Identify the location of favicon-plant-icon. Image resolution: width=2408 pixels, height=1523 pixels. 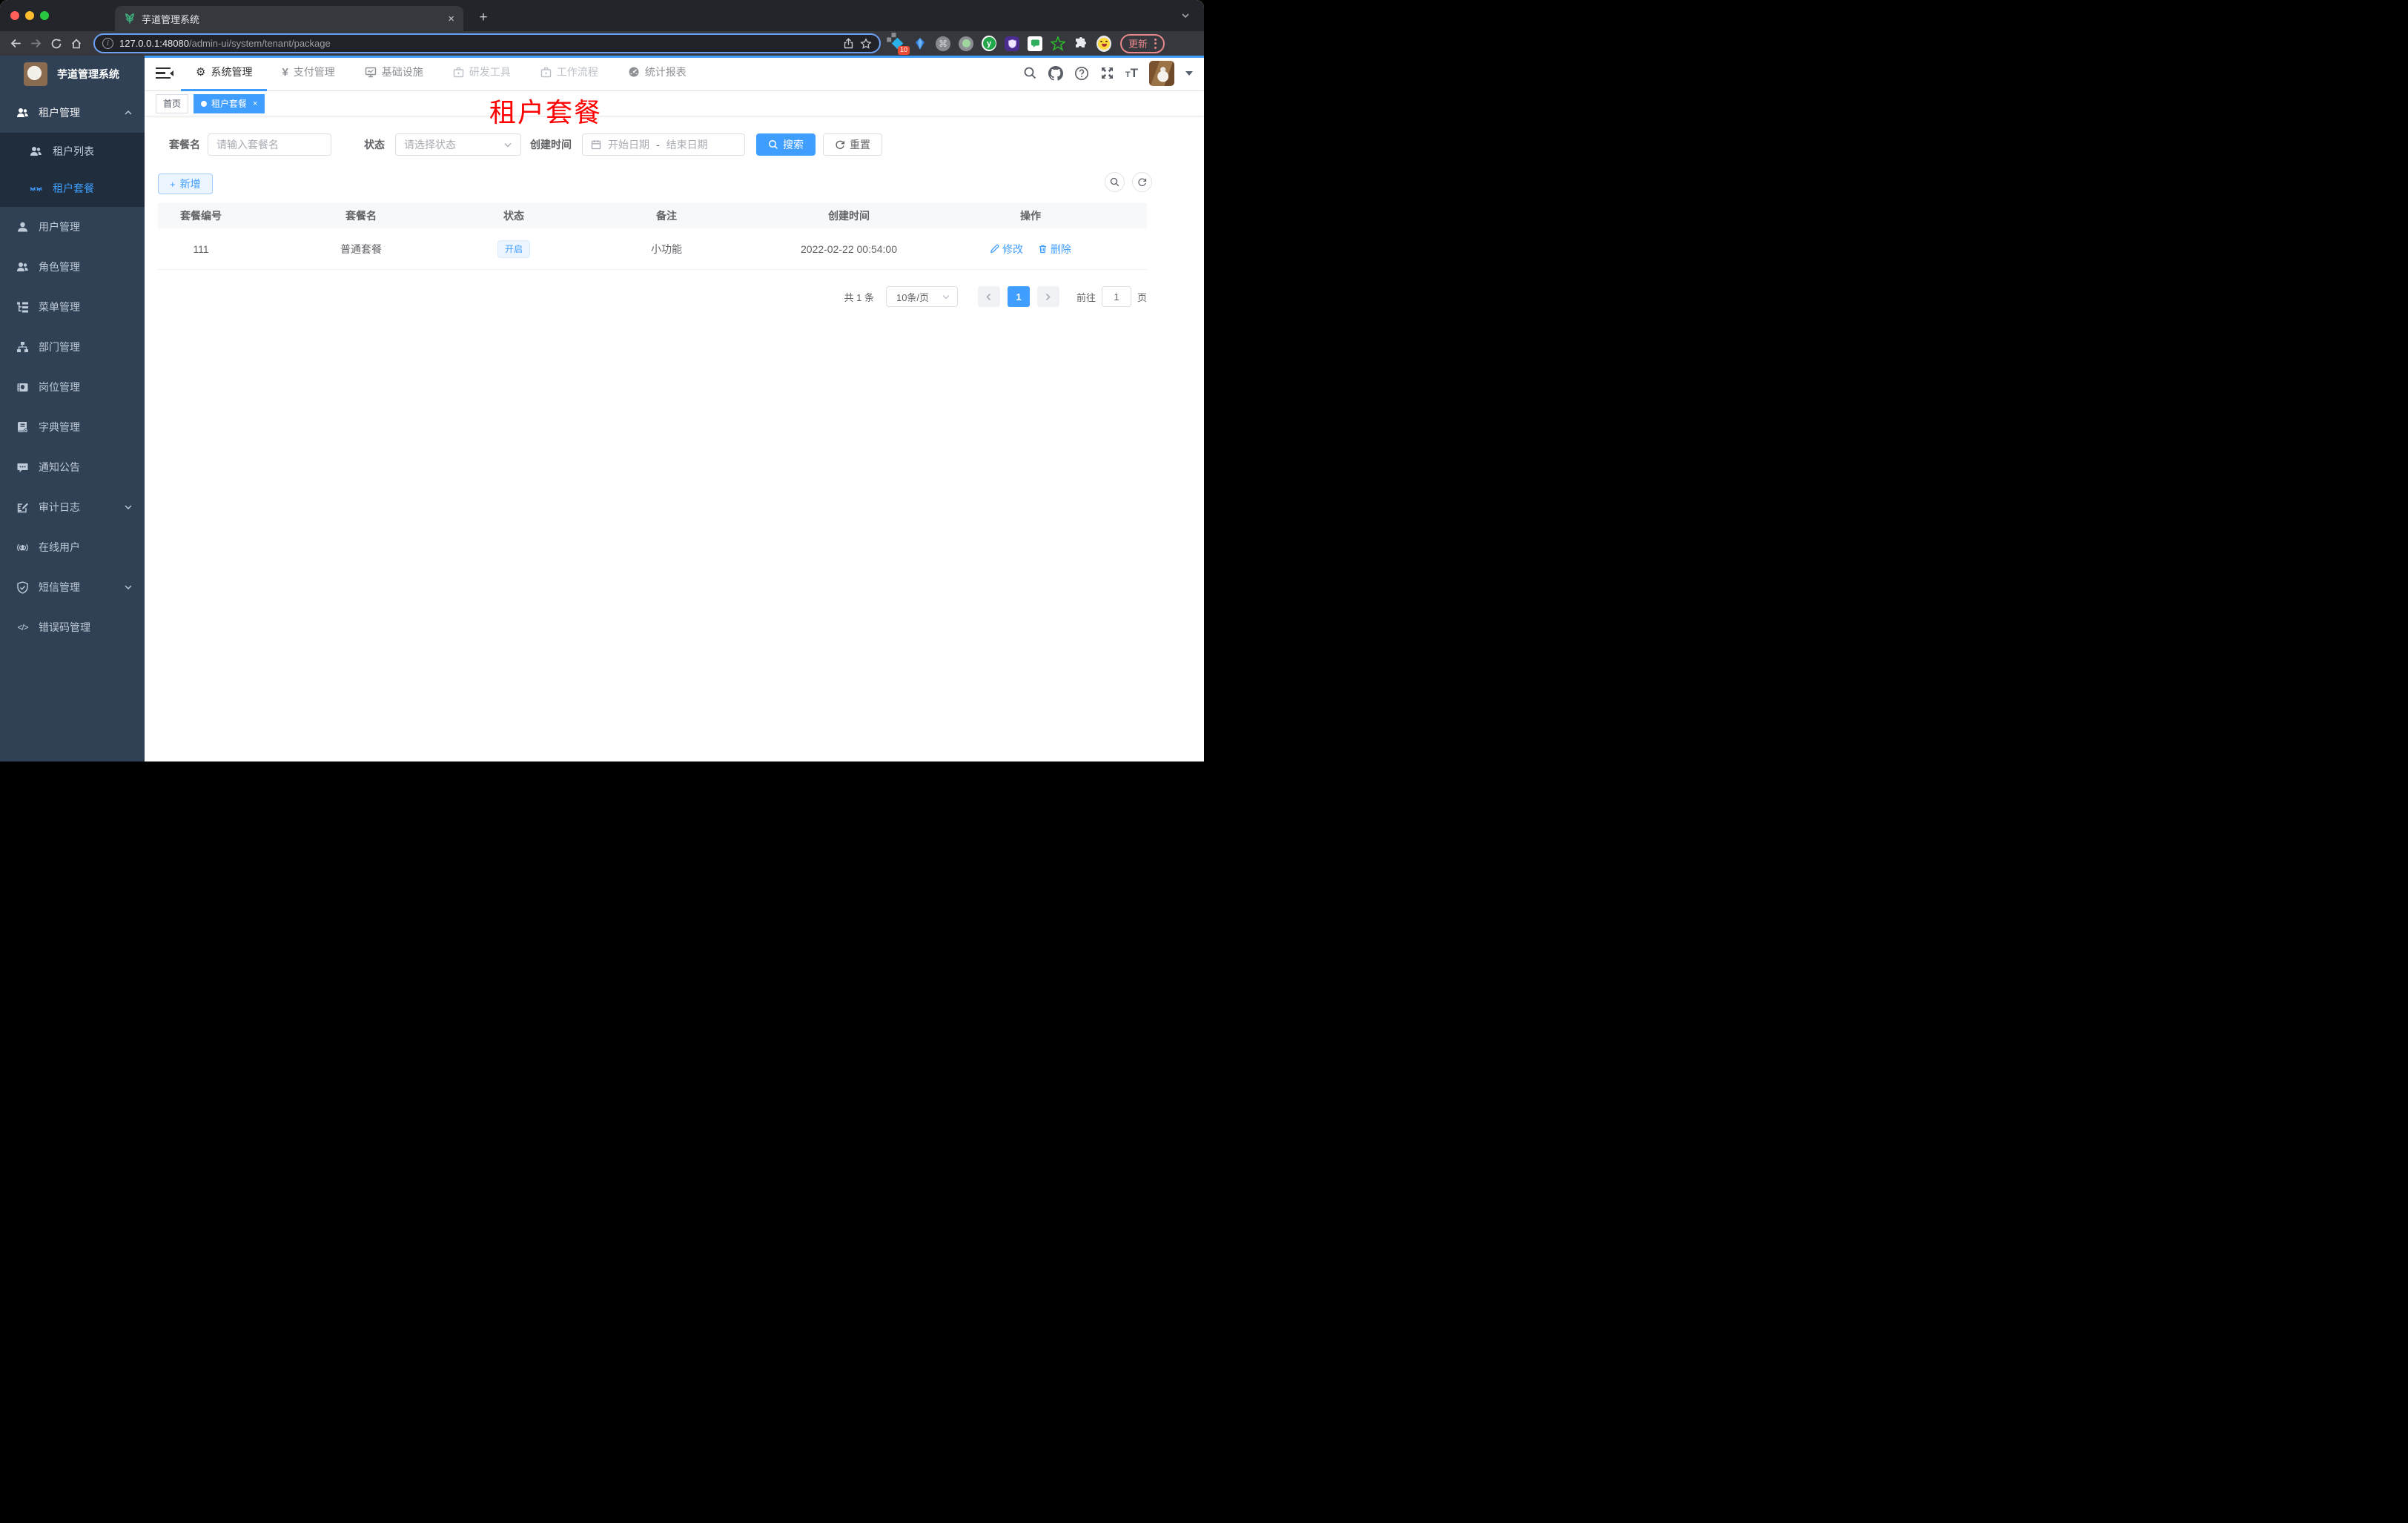
(129, 18).